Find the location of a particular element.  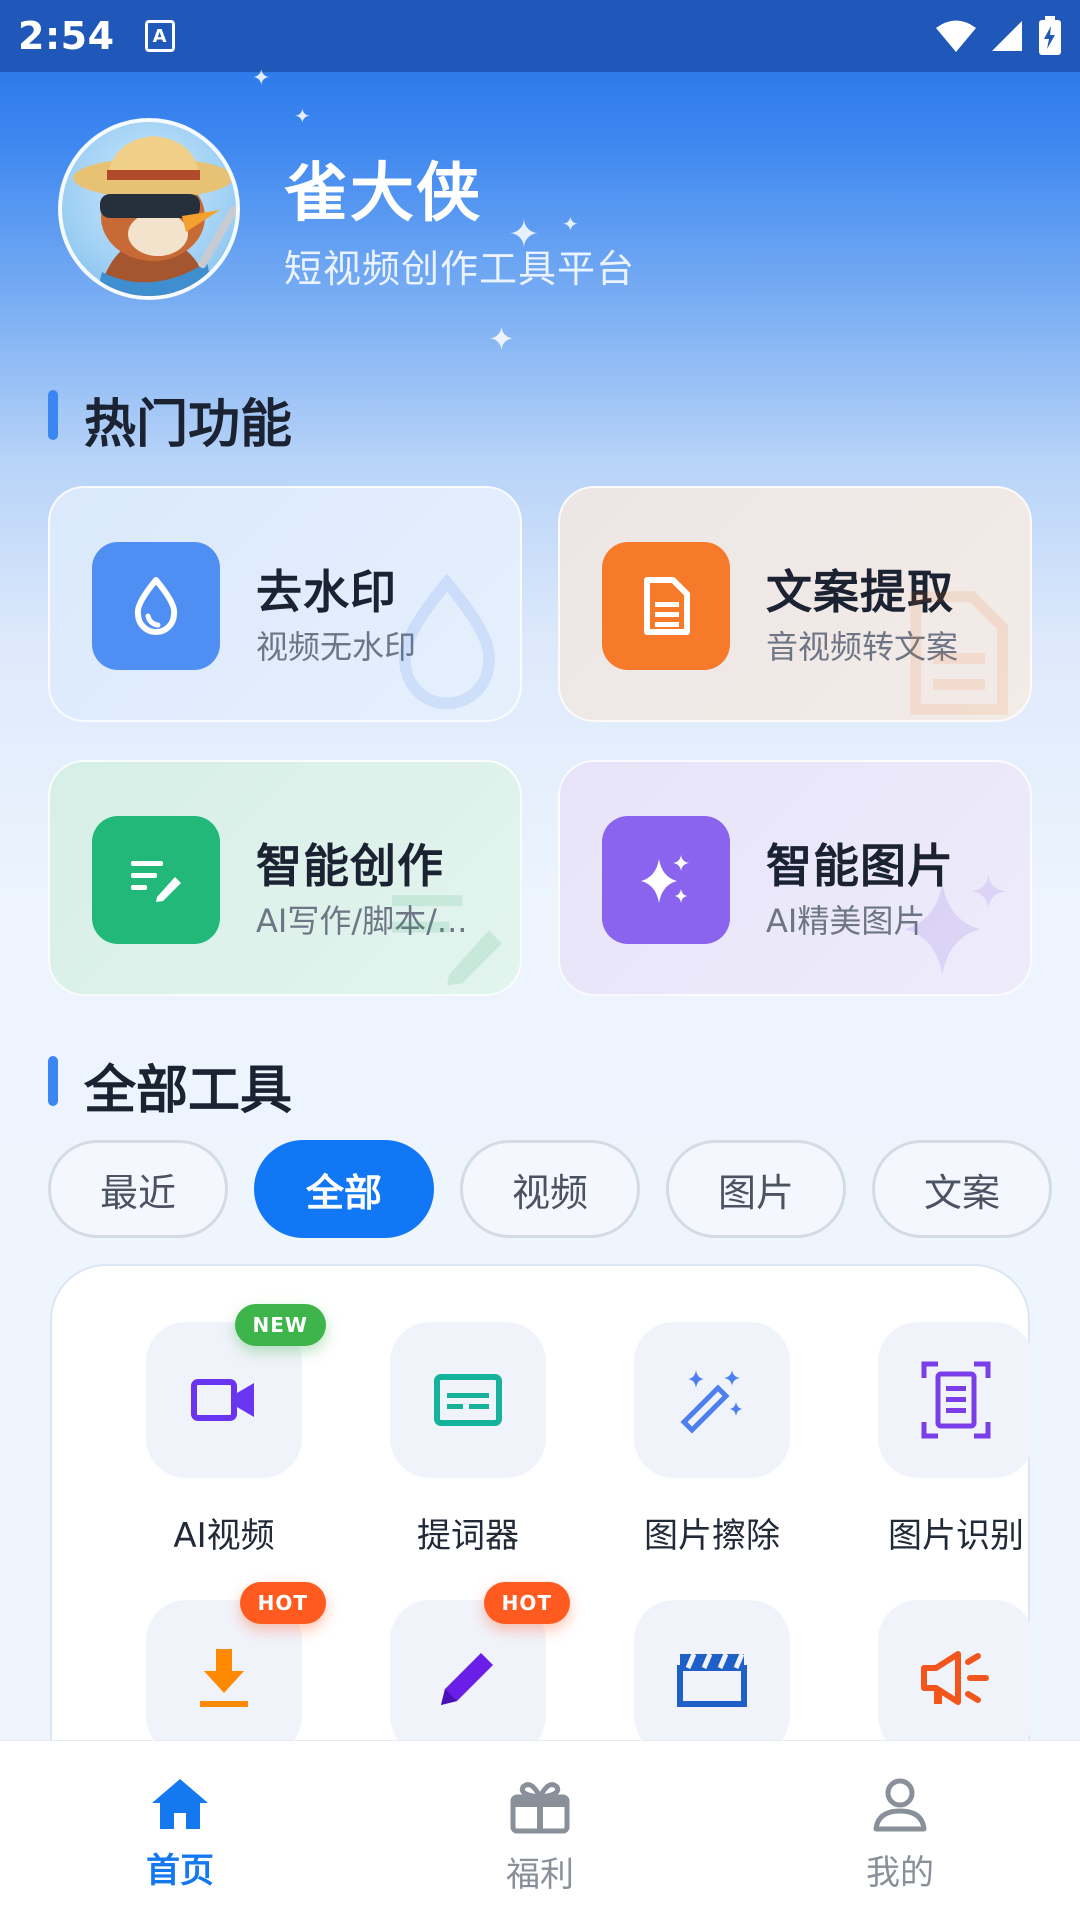

tool-teleprompter: 提词器 is located at coordinates (468, 1439).